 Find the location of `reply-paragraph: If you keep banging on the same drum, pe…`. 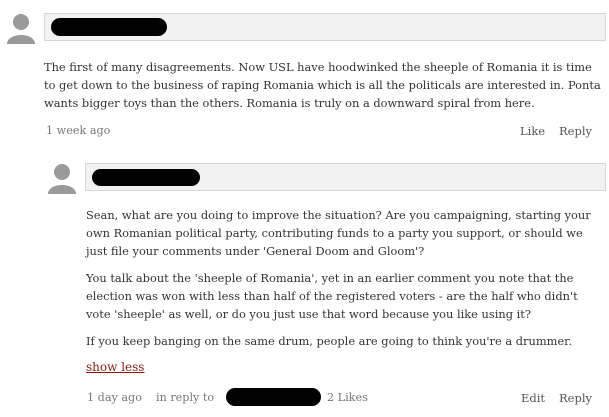

reply-paragraph: If you keep banging on the same drum, pe… is located at coordinates (329, 341).